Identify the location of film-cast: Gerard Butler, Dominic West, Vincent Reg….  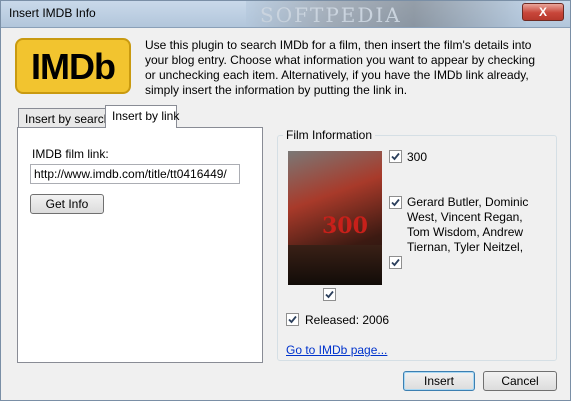
(468, 224).